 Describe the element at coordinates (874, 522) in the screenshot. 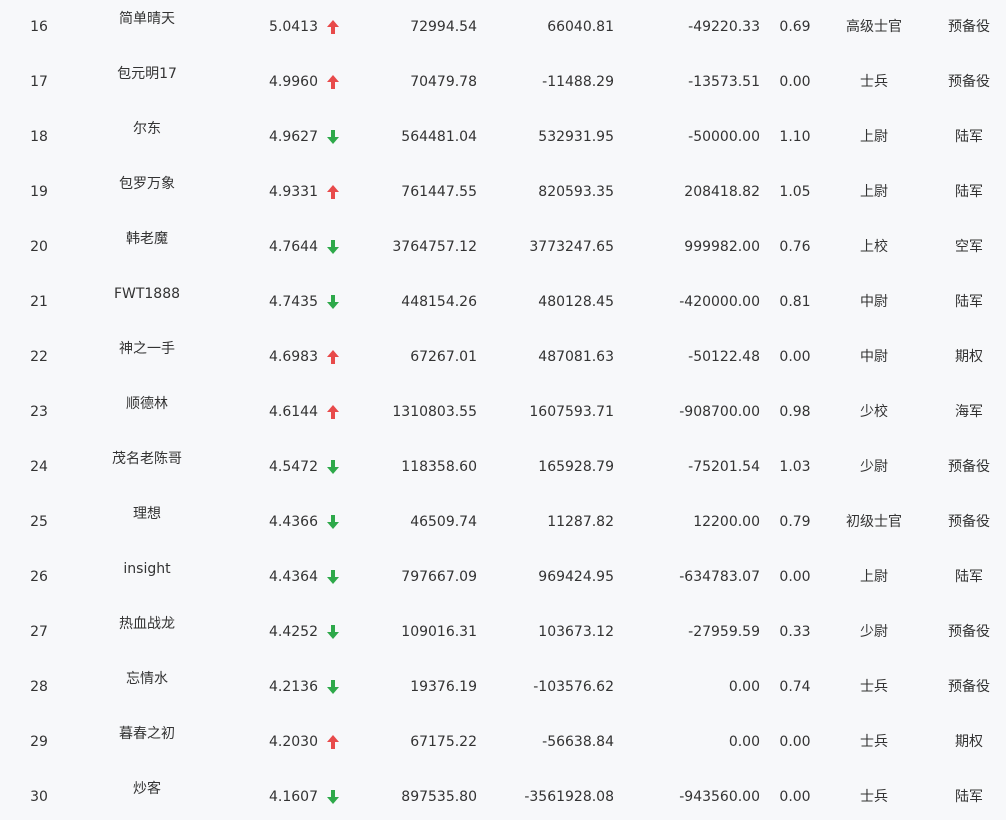

I see `level-label: 初级士官` at that location.